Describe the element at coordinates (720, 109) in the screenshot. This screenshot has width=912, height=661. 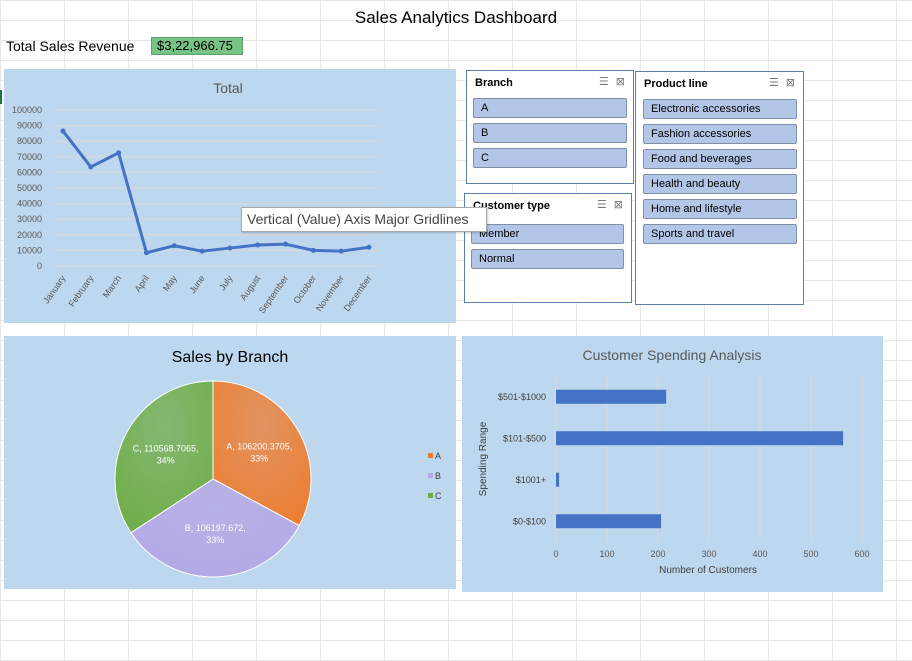
I see `product-line-item: Electronic accessories` at that location.